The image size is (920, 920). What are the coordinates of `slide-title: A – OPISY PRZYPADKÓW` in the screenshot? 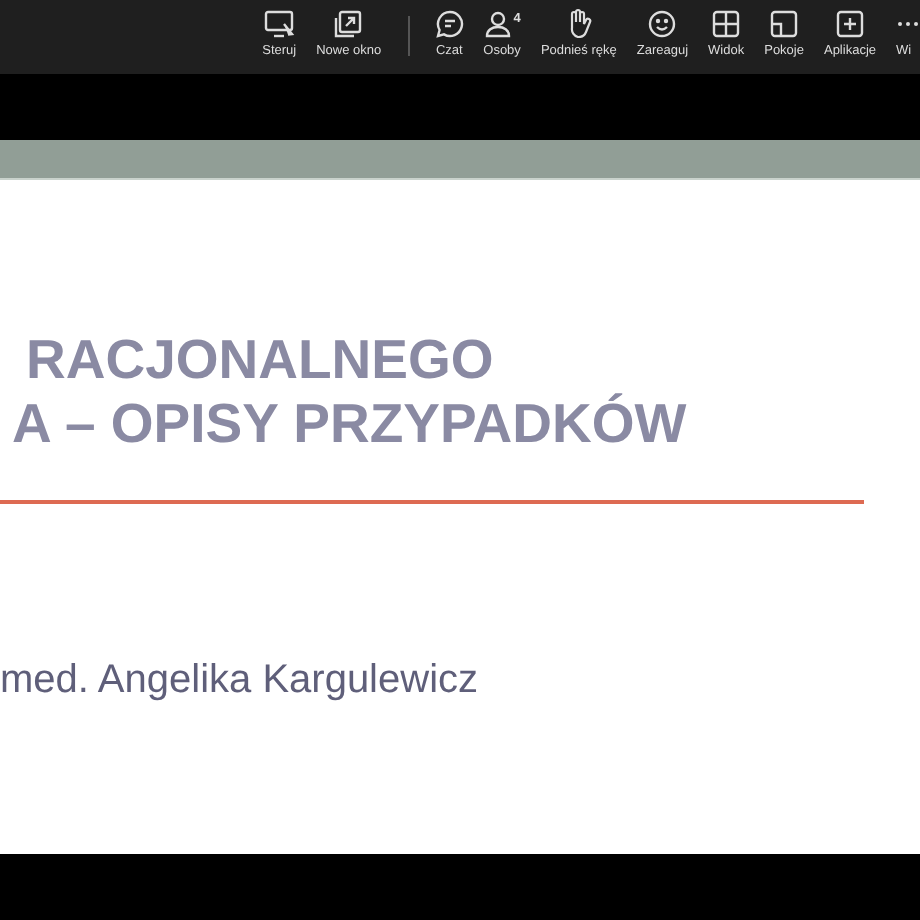 It's located at (349, 424).